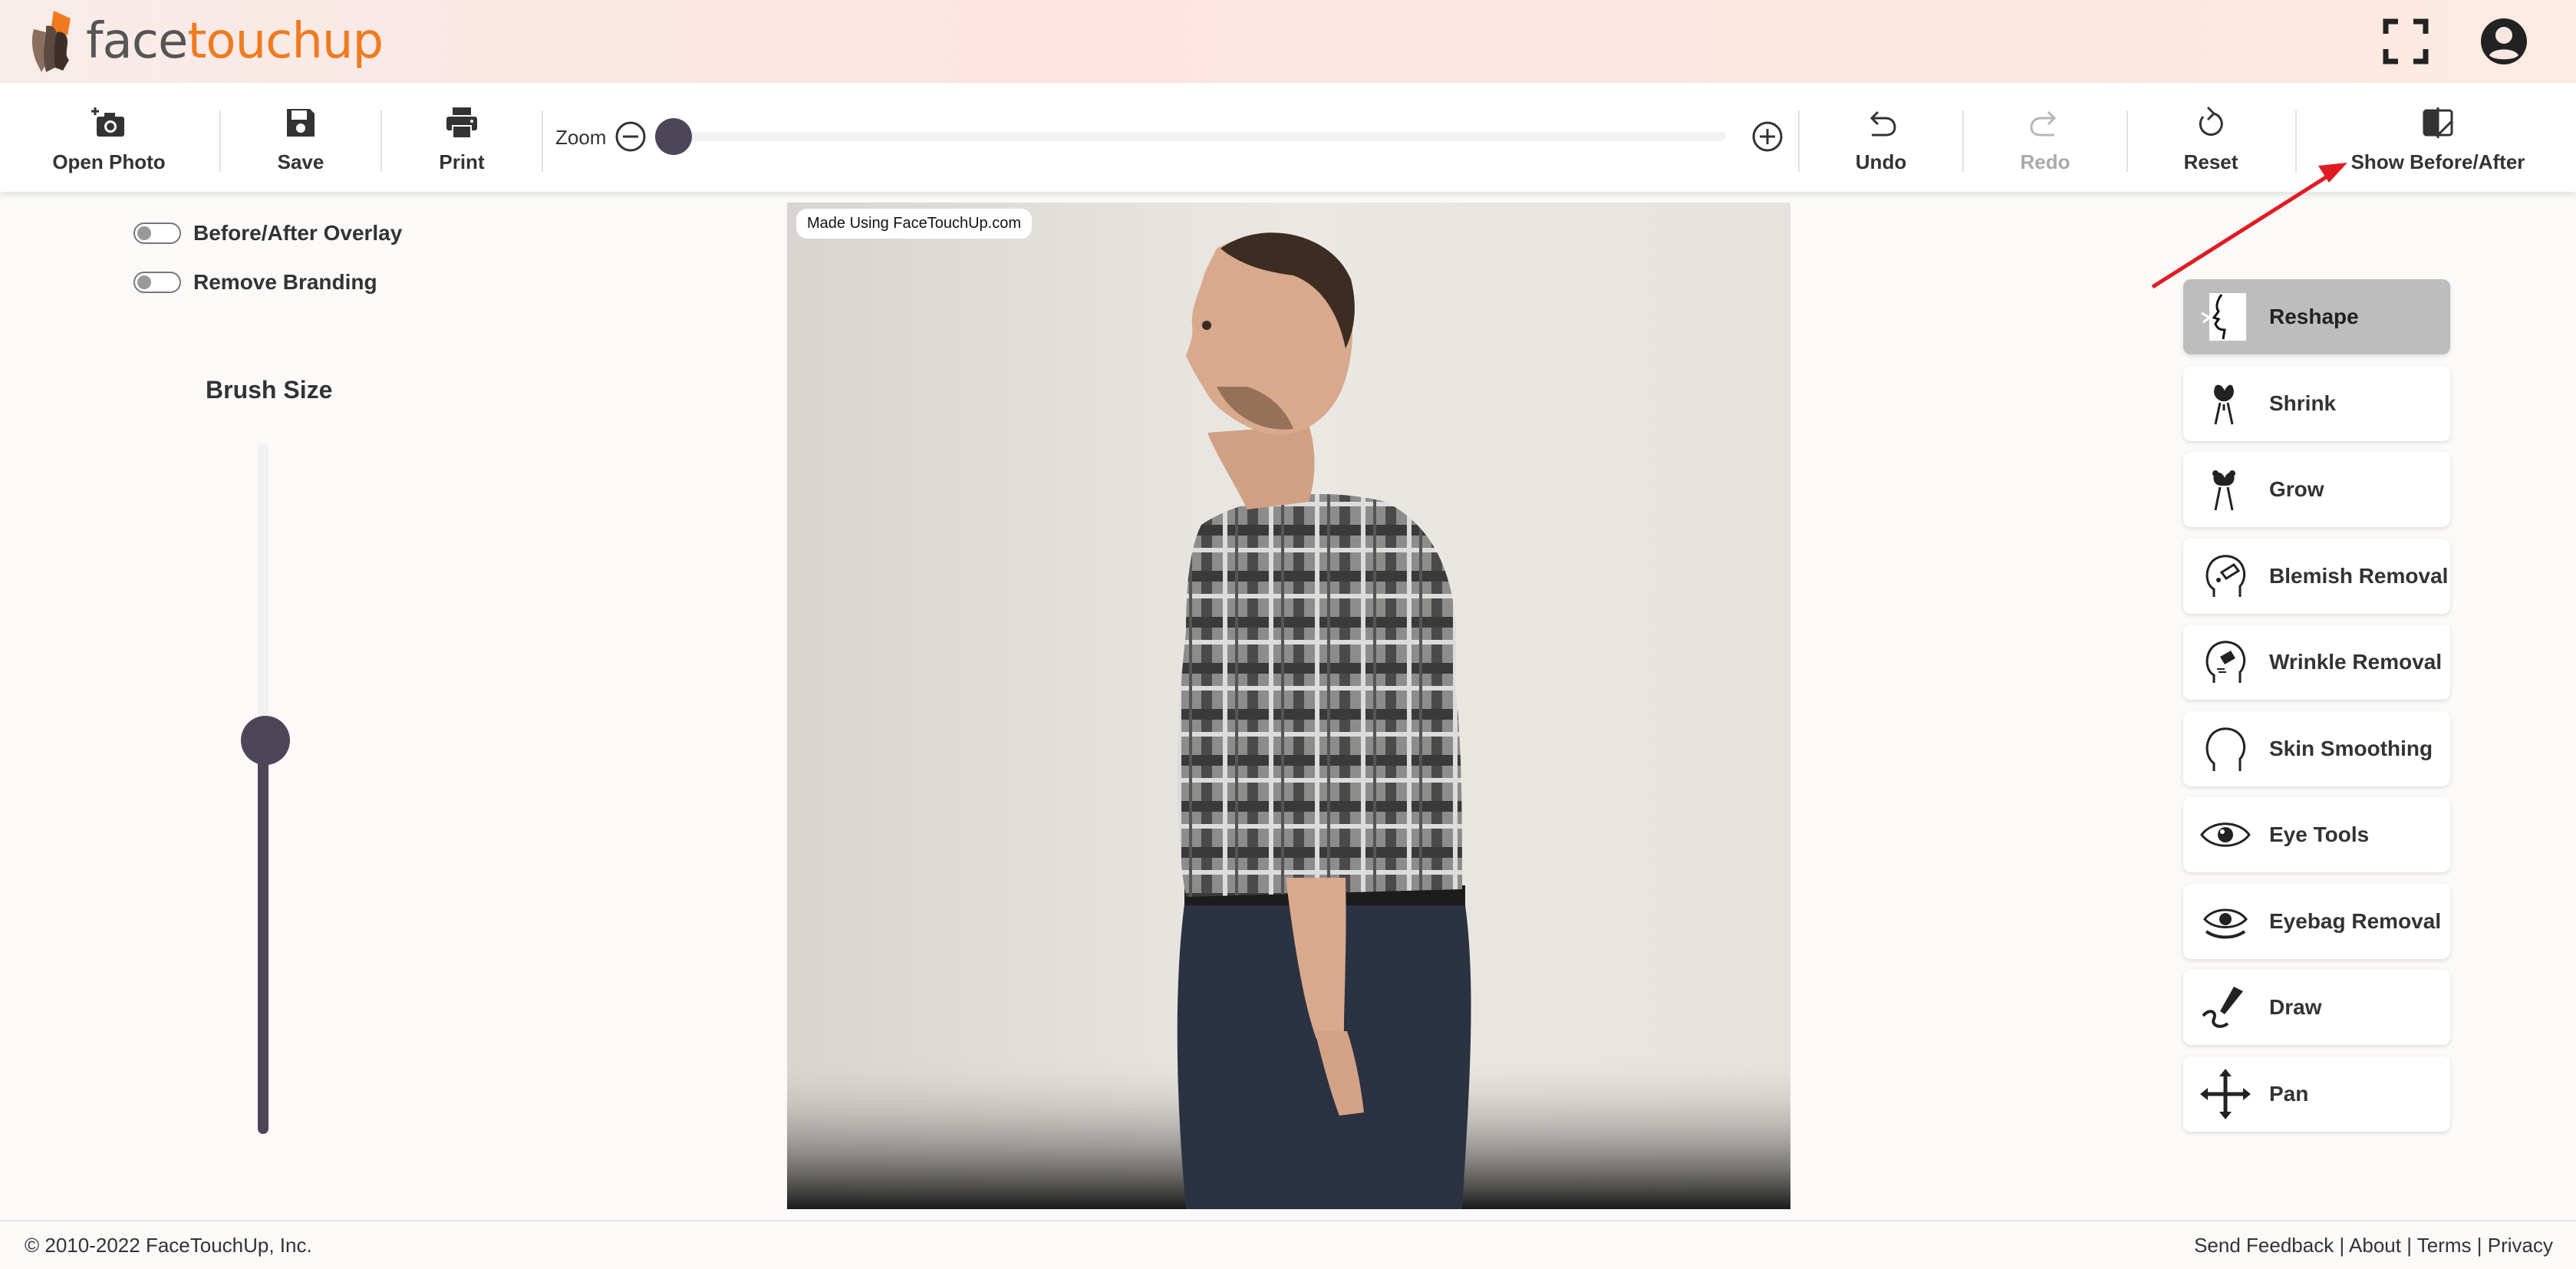 Image resolution: width=2576 pixels, height=1269 pixels. Describe the element at coordinates (298, 233) in the screenshot. I see `before-after-overlay-label: Before/After Overlay` at that location.